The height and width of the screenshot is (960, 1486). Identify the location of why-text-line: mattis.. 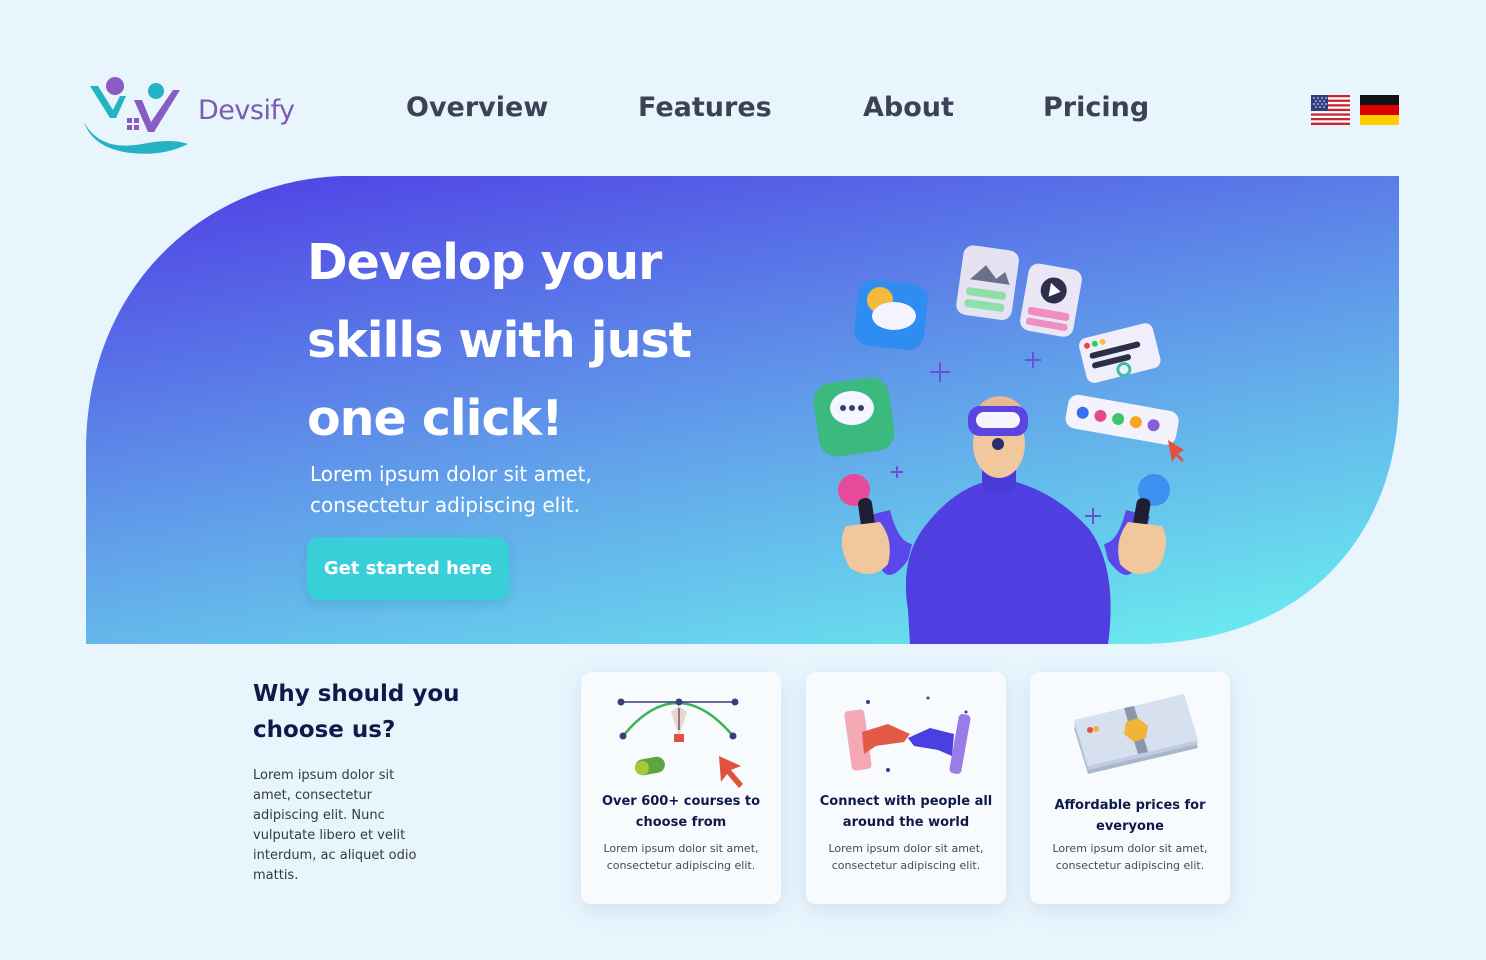
(276, 875).